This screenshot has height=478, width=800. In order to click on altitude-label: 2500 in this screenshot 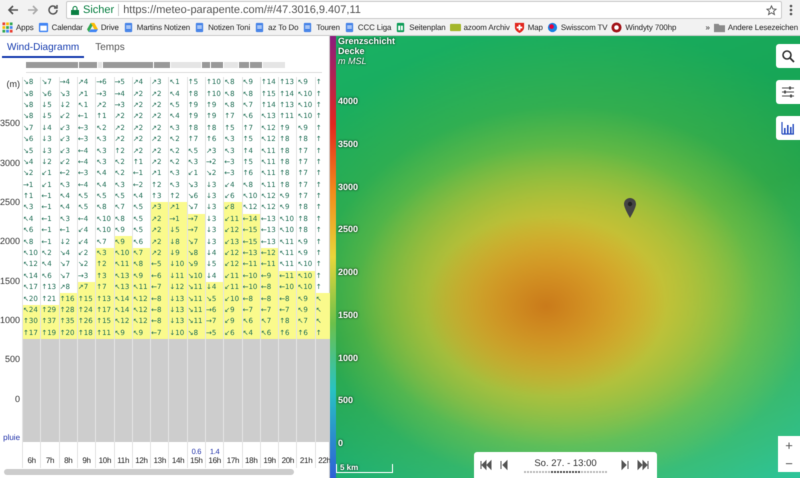, I will do `click(10, 201)`.